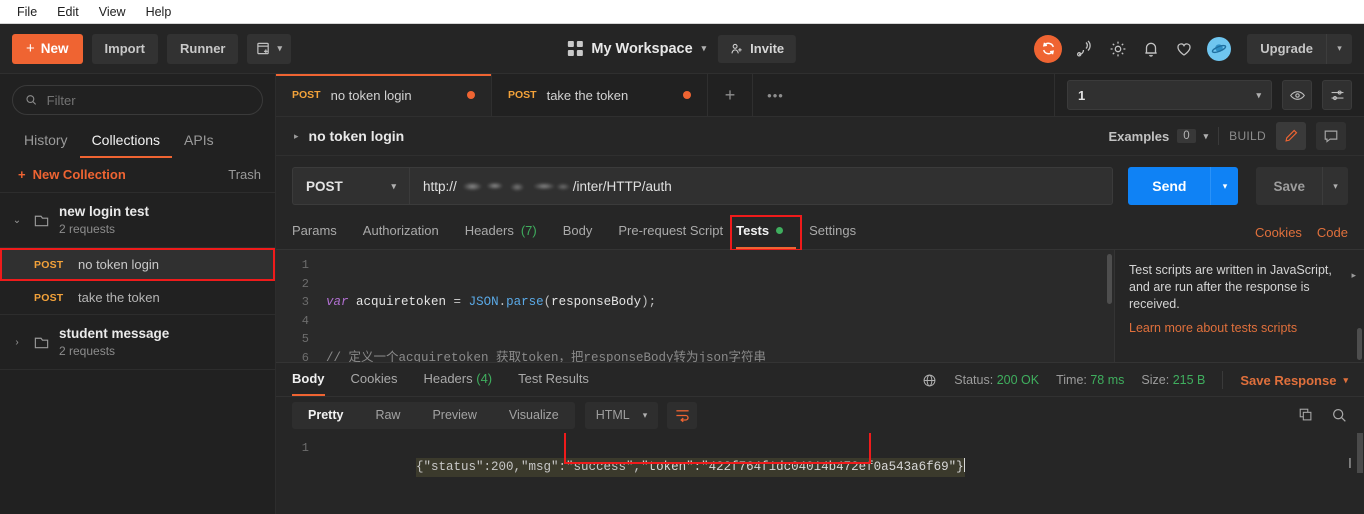 The image size is (1364, 514). Describe the element at coordinates (1169, 95) in the screenshot. I see `environment-selector: 1 ▾` at that location.